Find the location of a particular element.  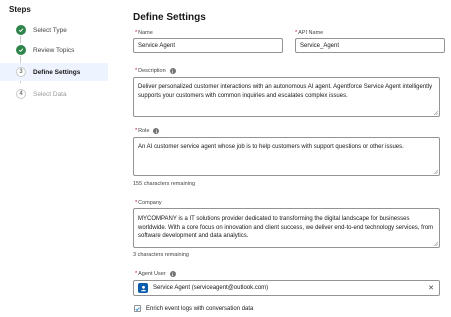

company-label: * Company is located at coordinates (148, 203).